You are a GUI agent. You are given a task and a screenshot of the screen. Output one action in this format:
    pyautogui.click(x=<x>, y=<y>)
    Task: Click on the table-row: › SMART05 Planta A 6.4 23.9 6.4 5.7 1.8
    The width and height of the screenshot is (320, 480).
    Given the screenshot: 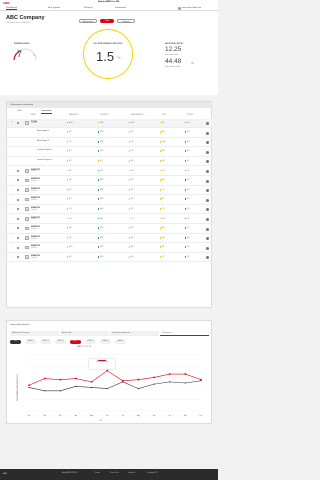 What is the action you would take?
    pyautogui.click(x=110, y=258)
    